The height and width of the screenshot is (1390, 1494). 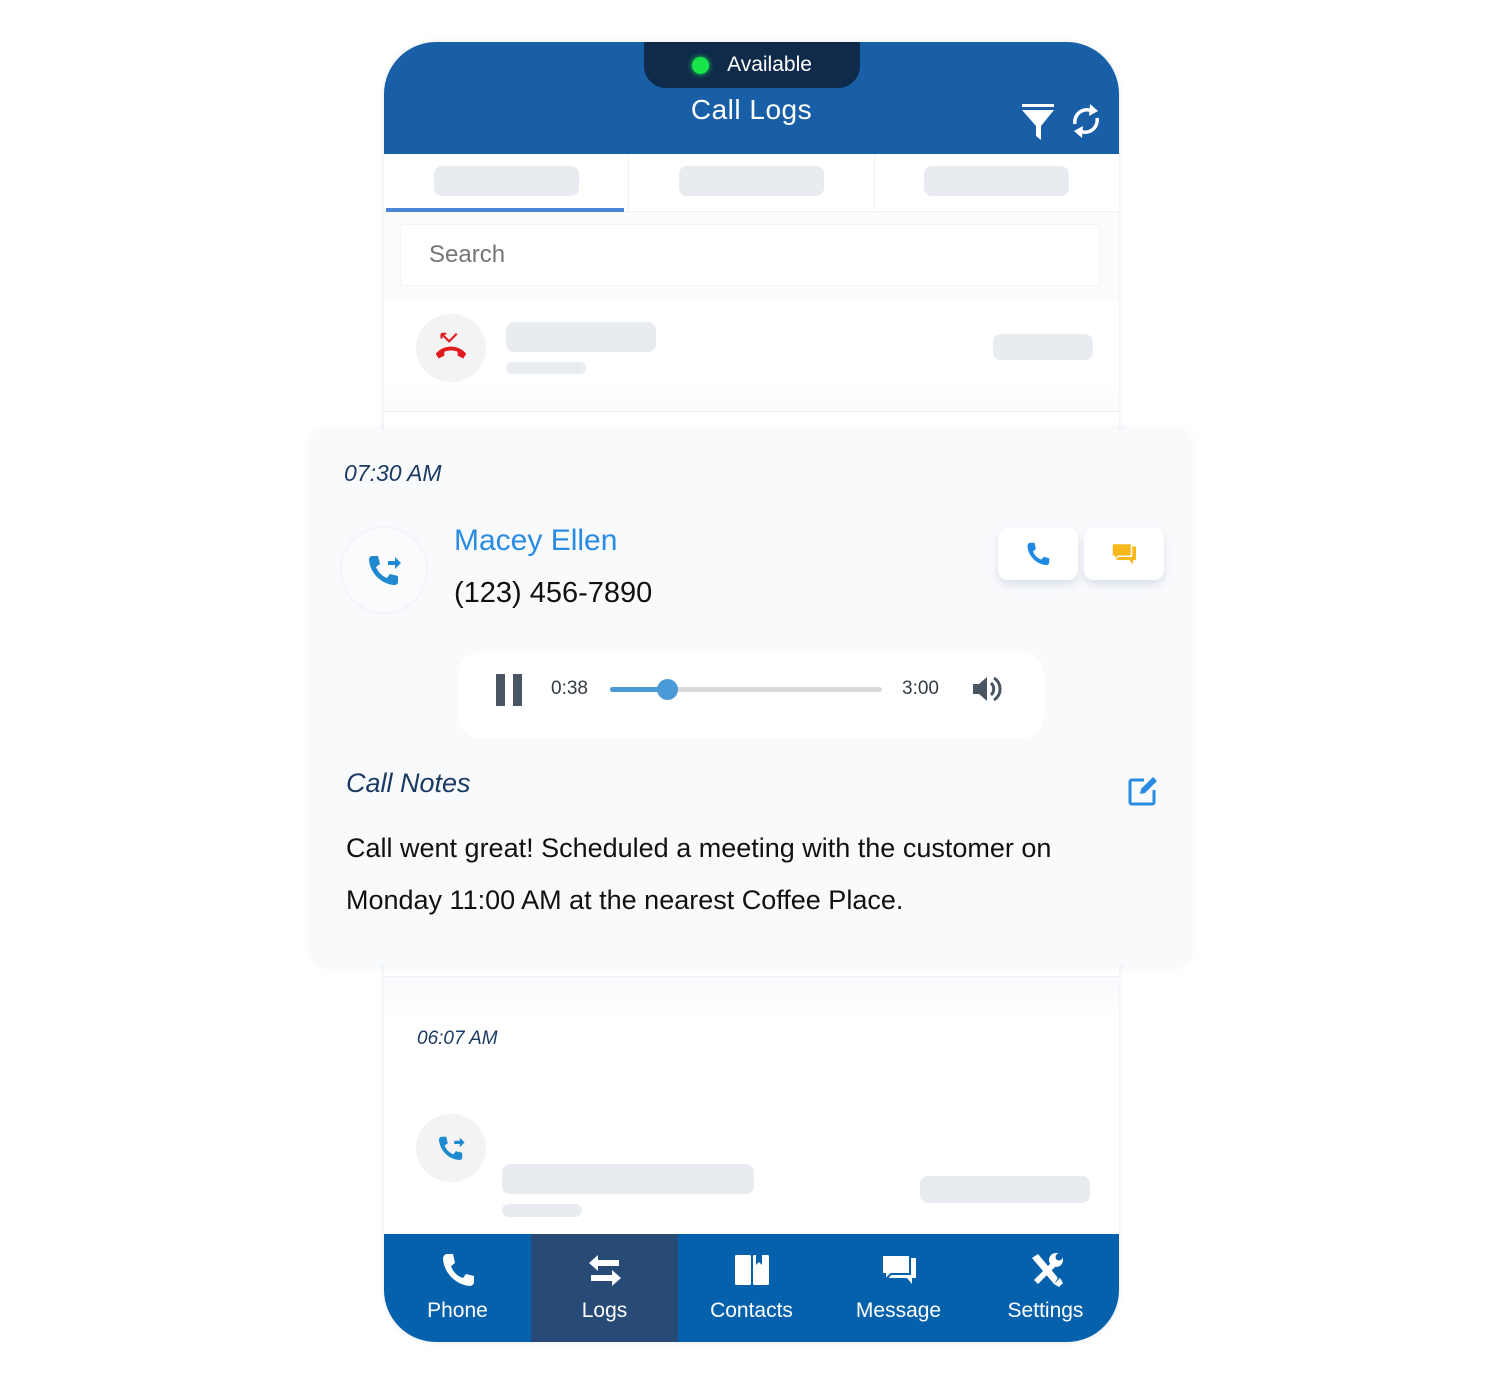 I want to click on nav-contacts: Contacts, so click(x=751, y=1288).